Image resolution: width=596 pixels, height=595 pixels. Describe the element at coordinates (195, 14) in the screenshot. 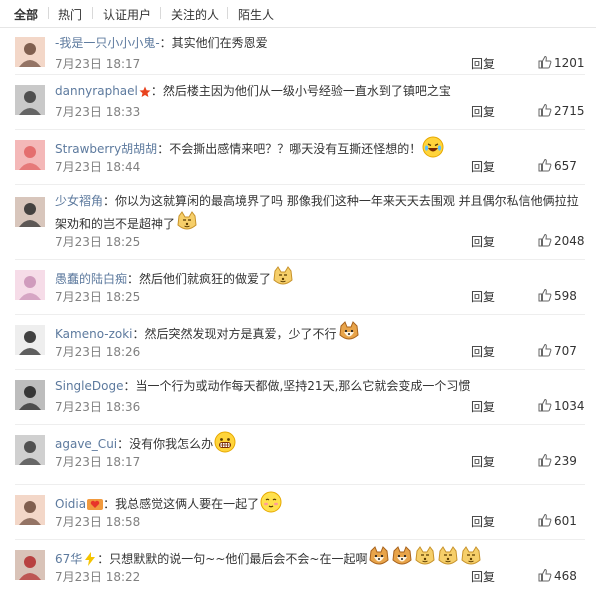

I see `tab-following: 关注的人` at that location.